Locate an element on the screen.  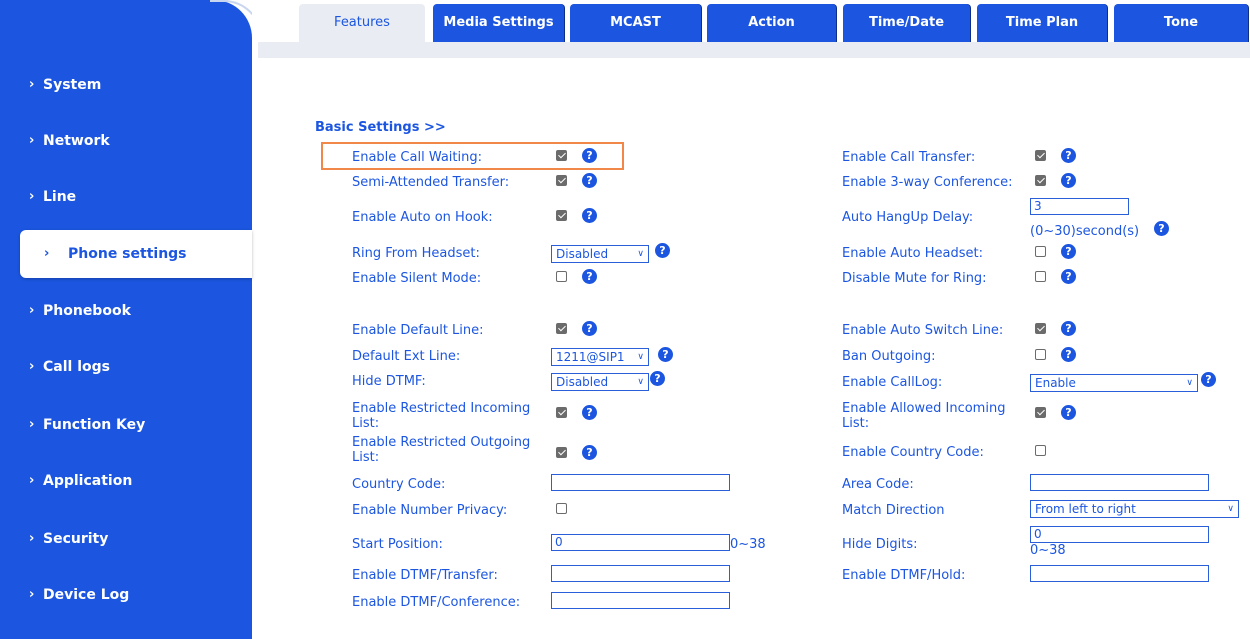
label-match-direction: Match Direction is located at coordinates (893, 510).